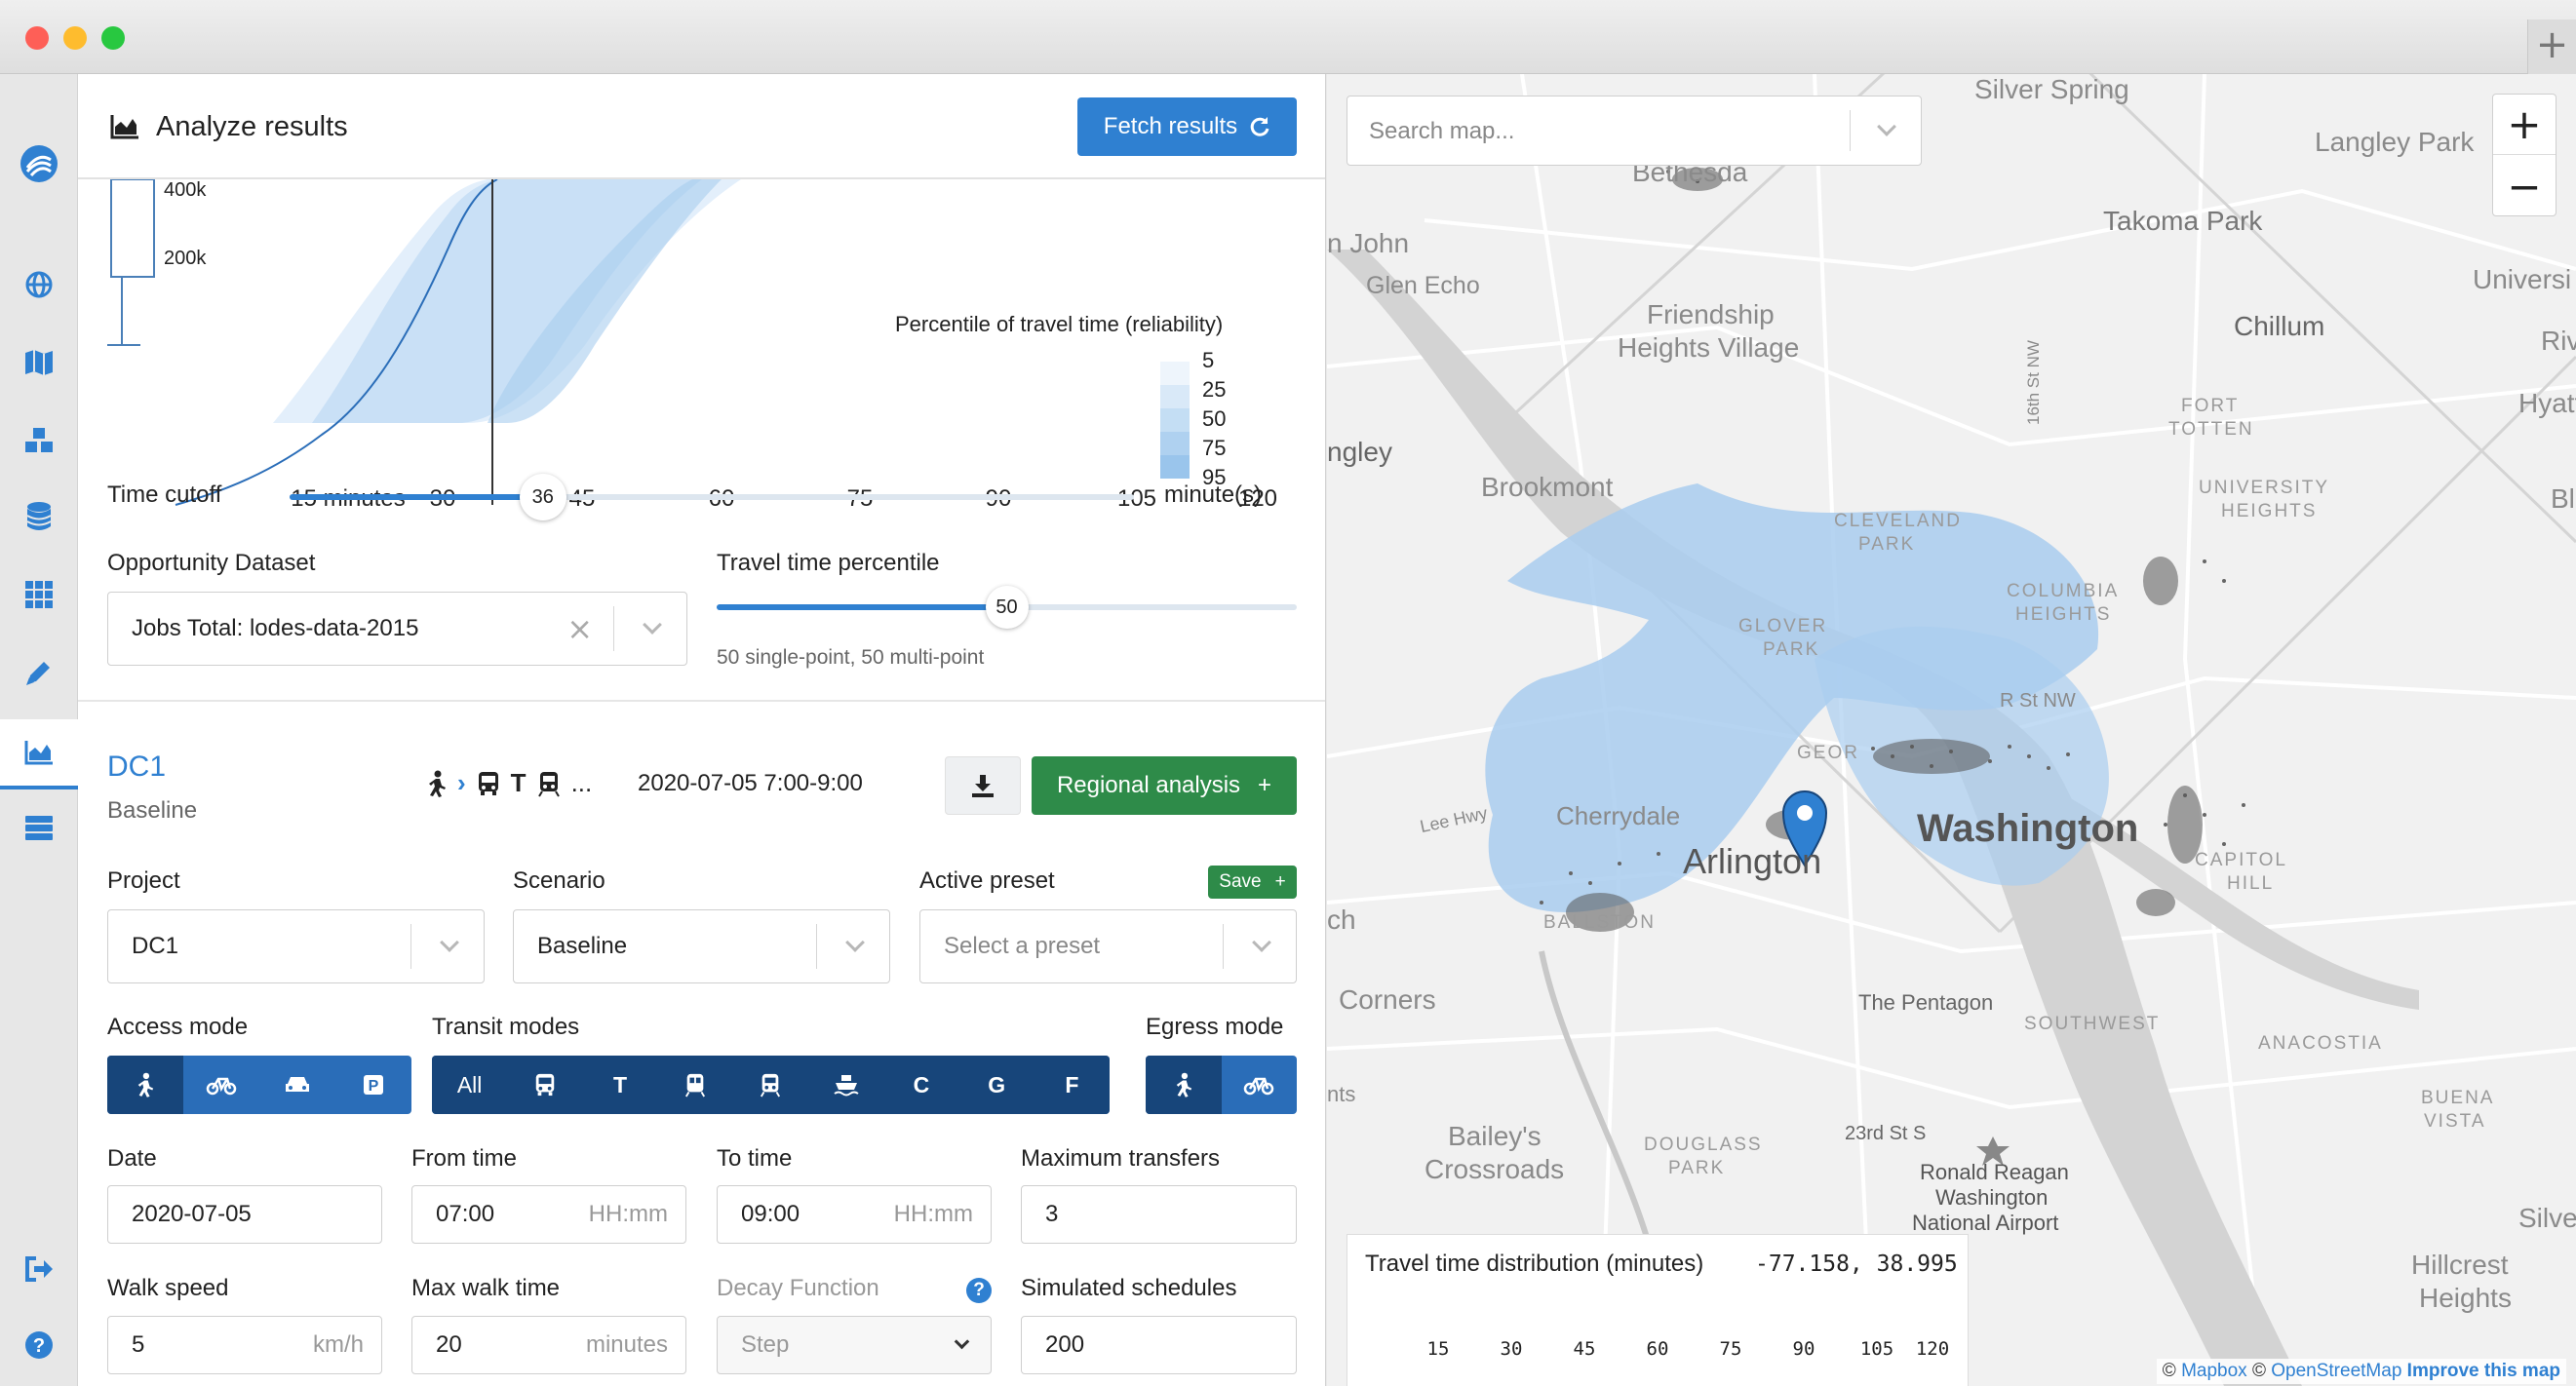 The width and height of the screenshot is (2576, 1386). I want to click on transit-funicular-button: F, so click(1072, 1085).